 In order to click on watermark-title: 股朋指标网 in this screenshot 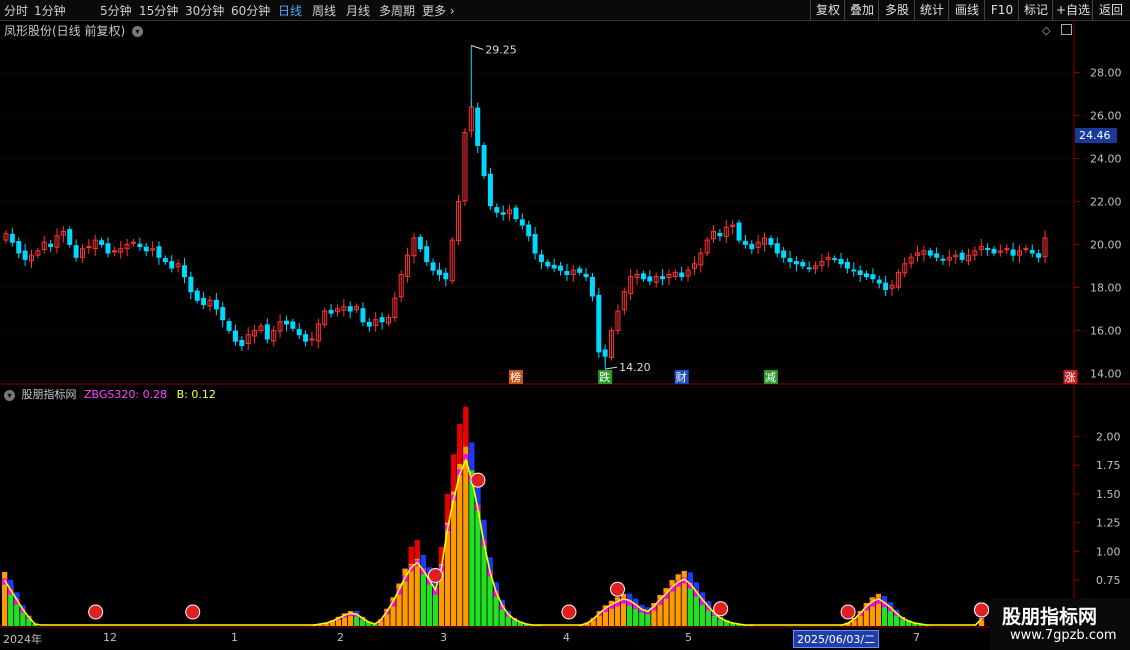, I will do `click(1050, 617)`.